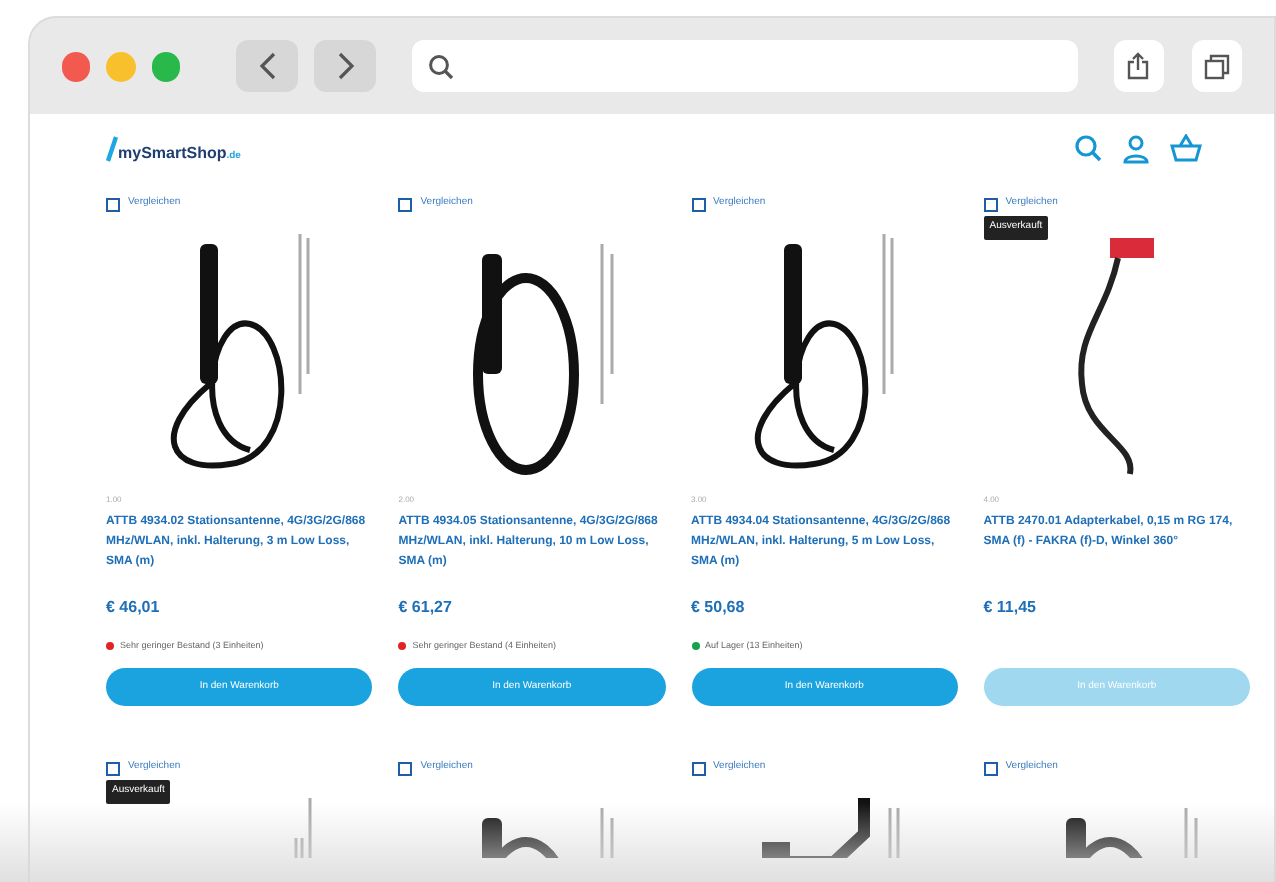 This screenshot has height=882, width=1276. I want to click on chevron-left-icon, so click(267, 66).